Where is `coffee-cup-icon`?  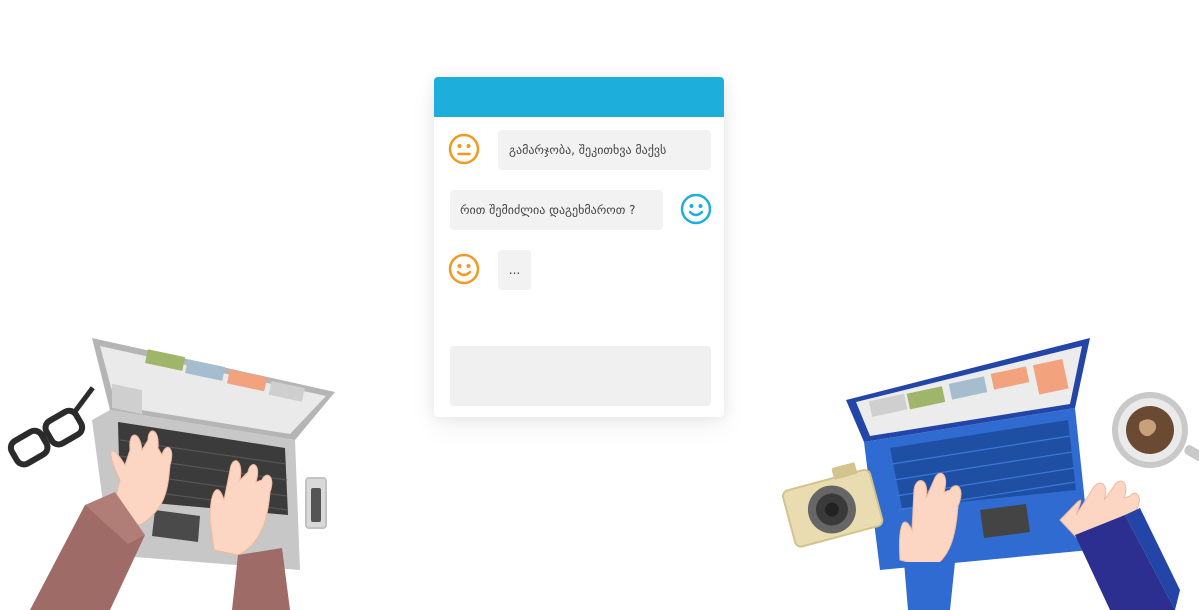
coffee-cup-icon is located at coordinates (1155, 430).